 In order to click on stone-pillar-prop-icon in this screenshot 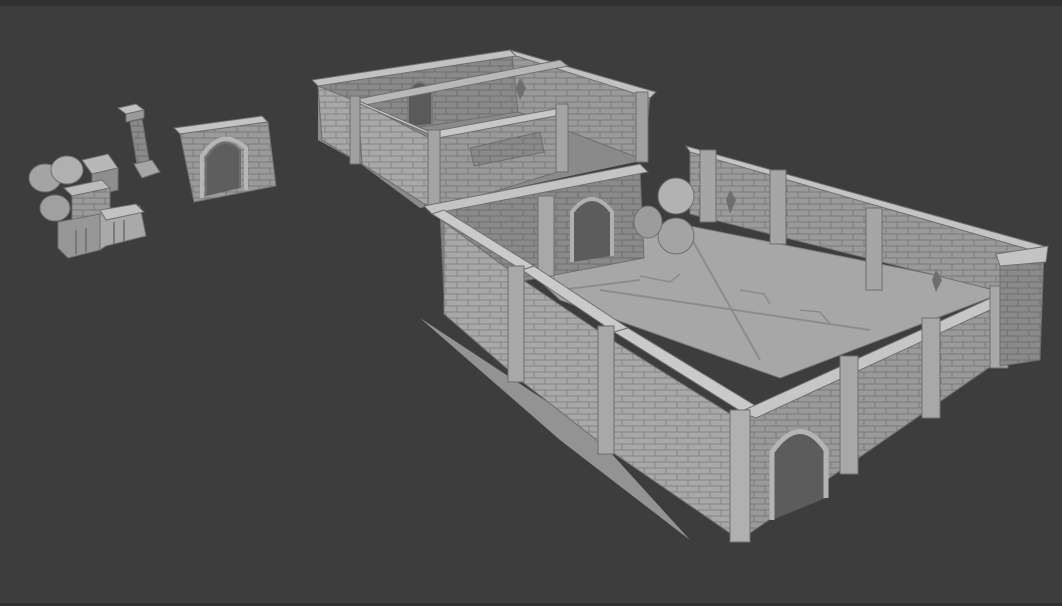, I will do `click(138, 141)`.